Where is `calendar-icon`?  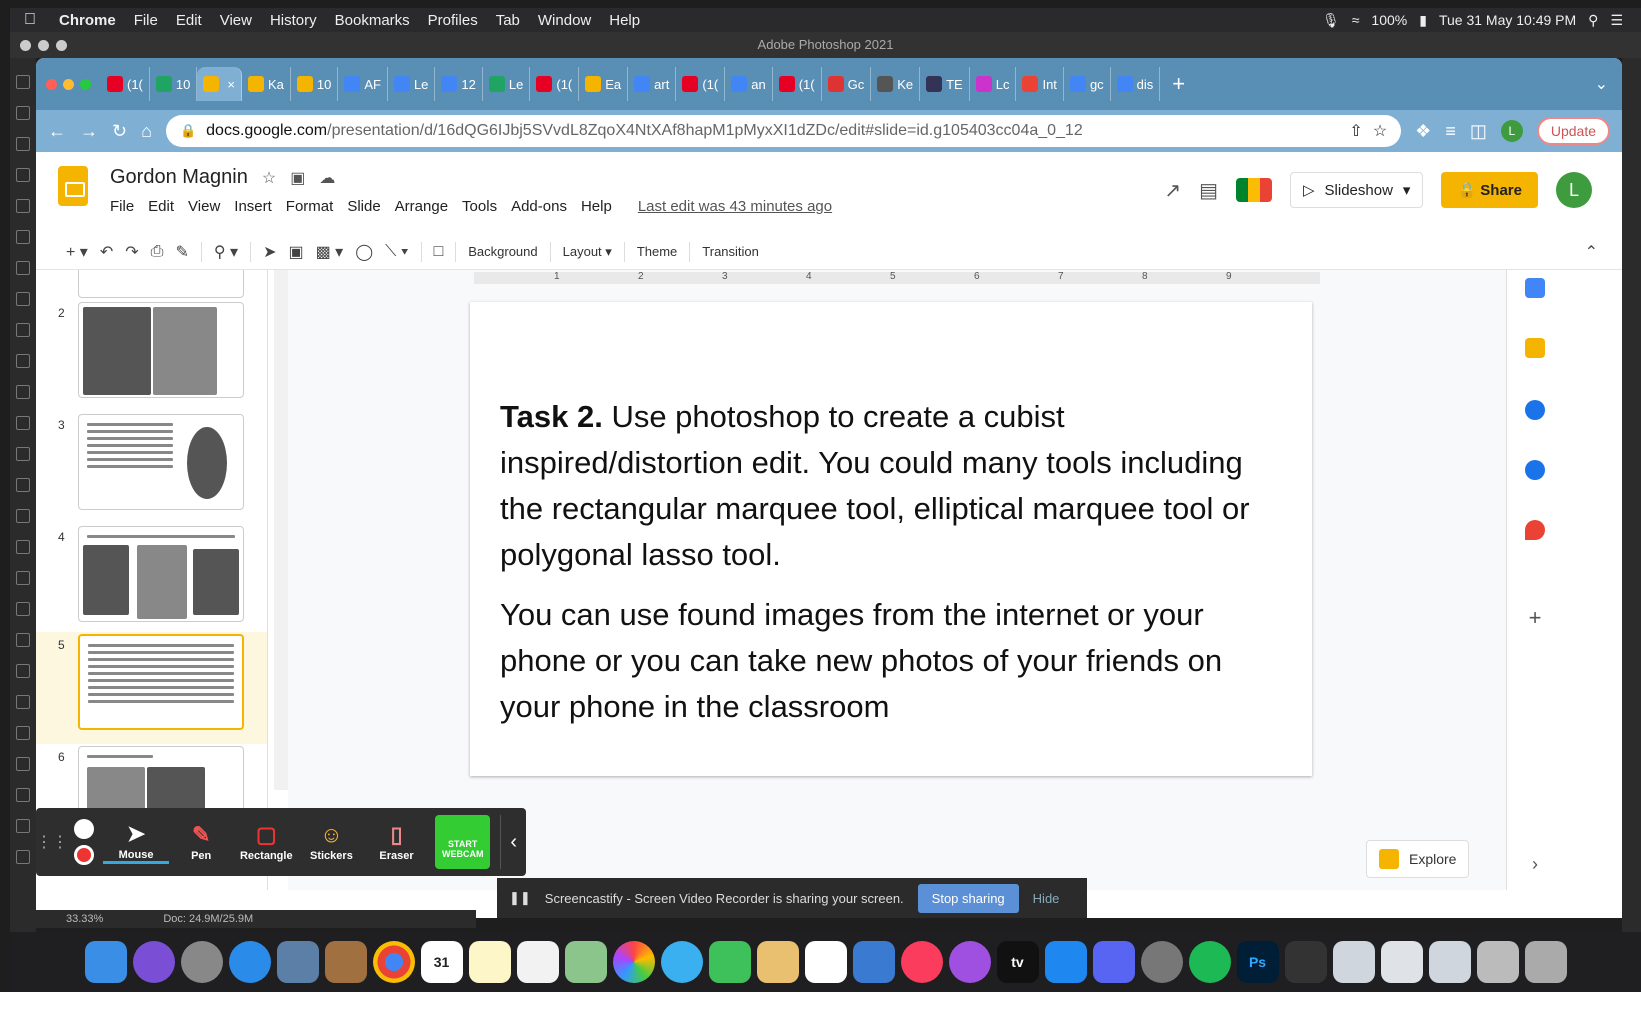
calendar-icon is located at coordinates (1535, 288).